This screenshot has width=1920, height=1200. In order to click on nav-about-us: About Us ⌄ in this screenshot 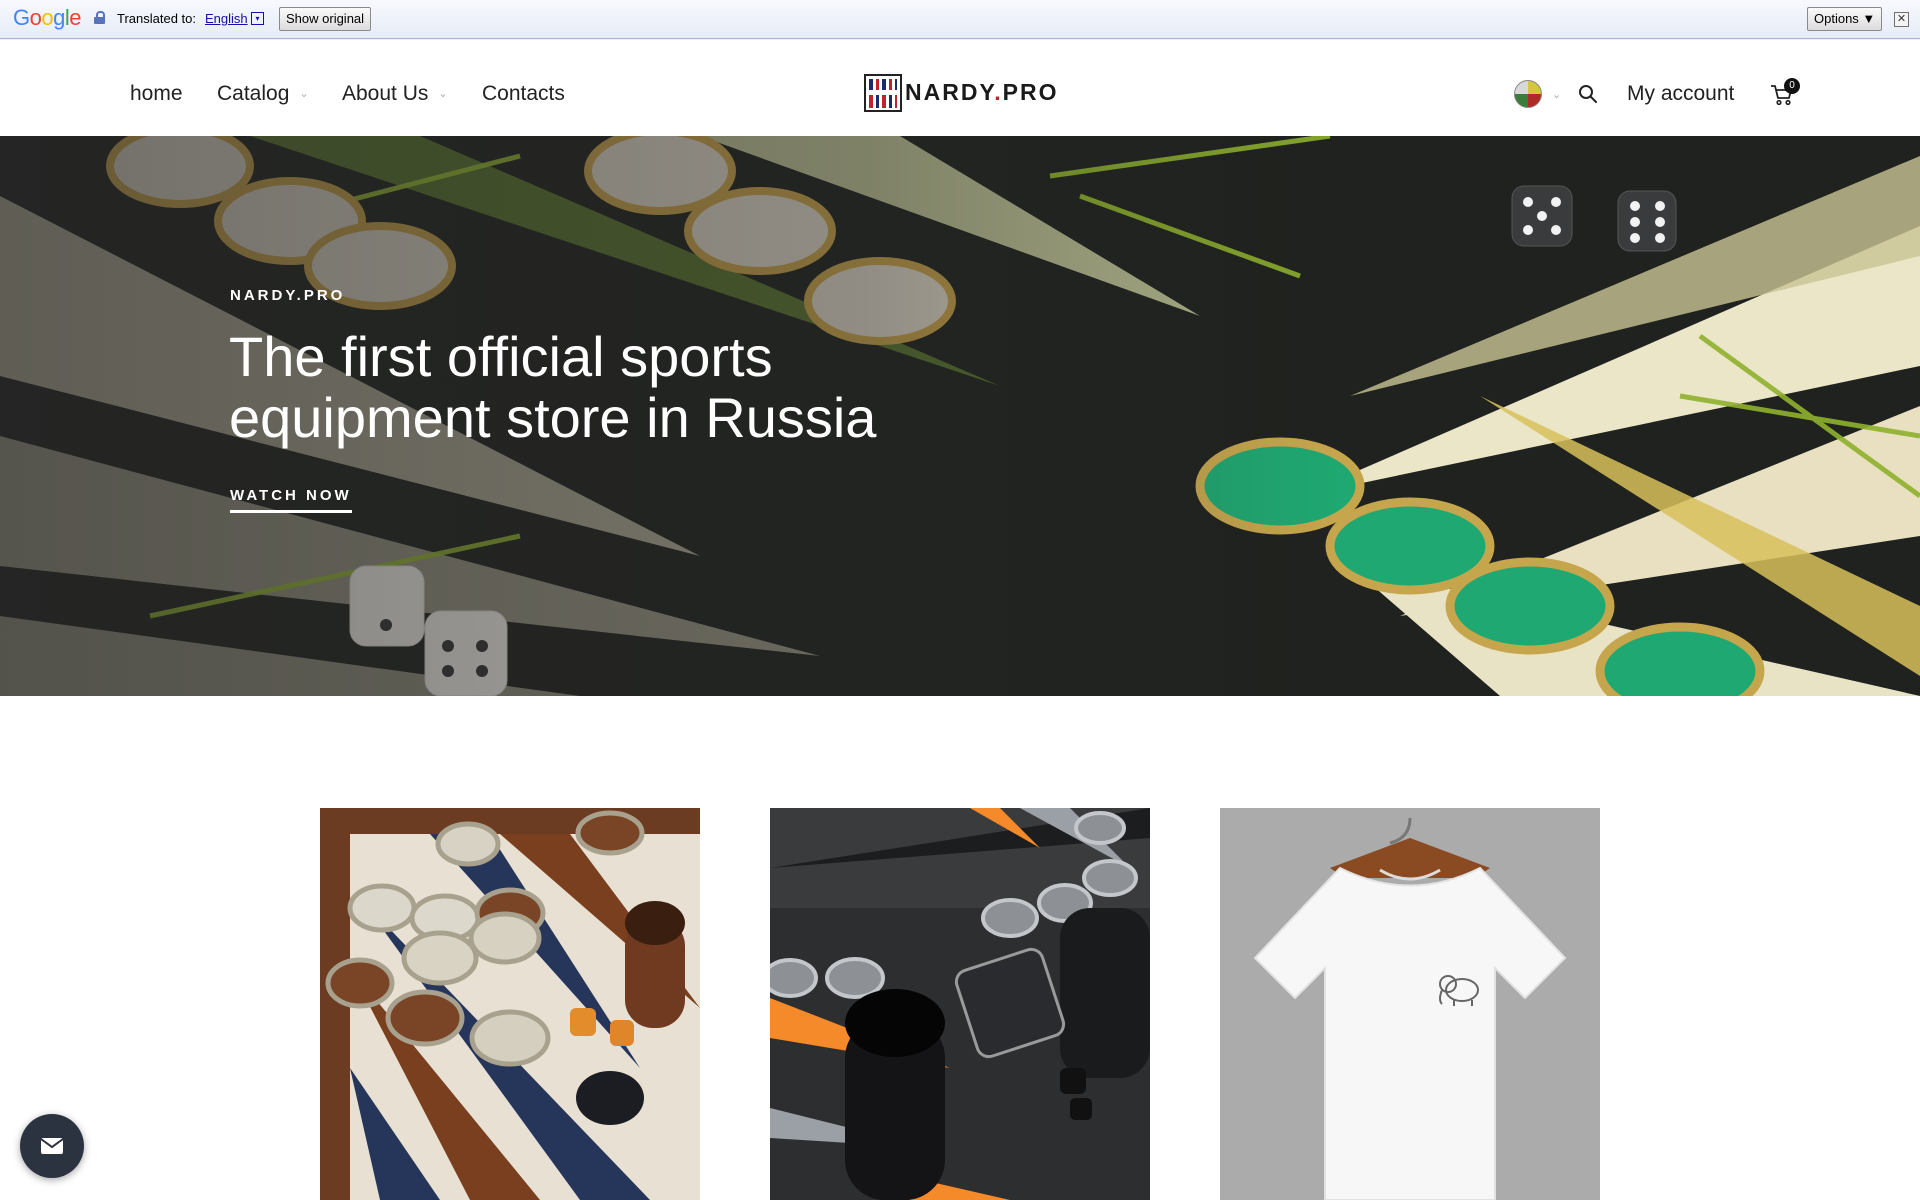, I will do `click(395, 94)`.